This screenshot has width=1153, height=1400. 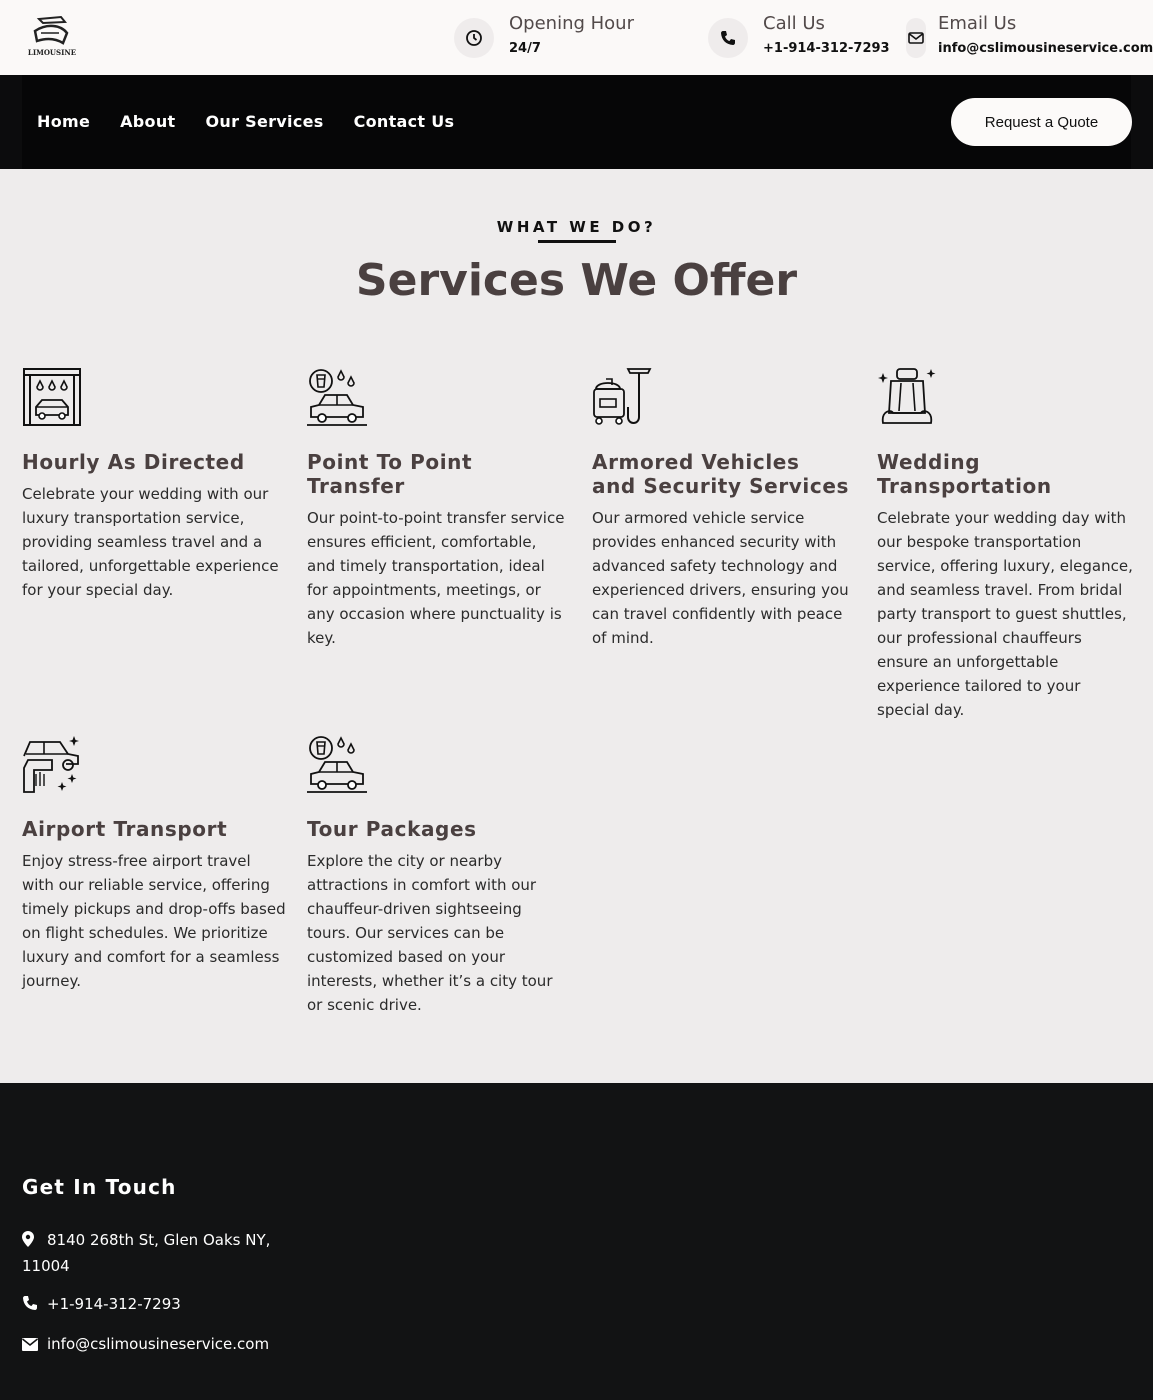 I want to click on section-title: Services We Offer, so click(x=576, y=280).